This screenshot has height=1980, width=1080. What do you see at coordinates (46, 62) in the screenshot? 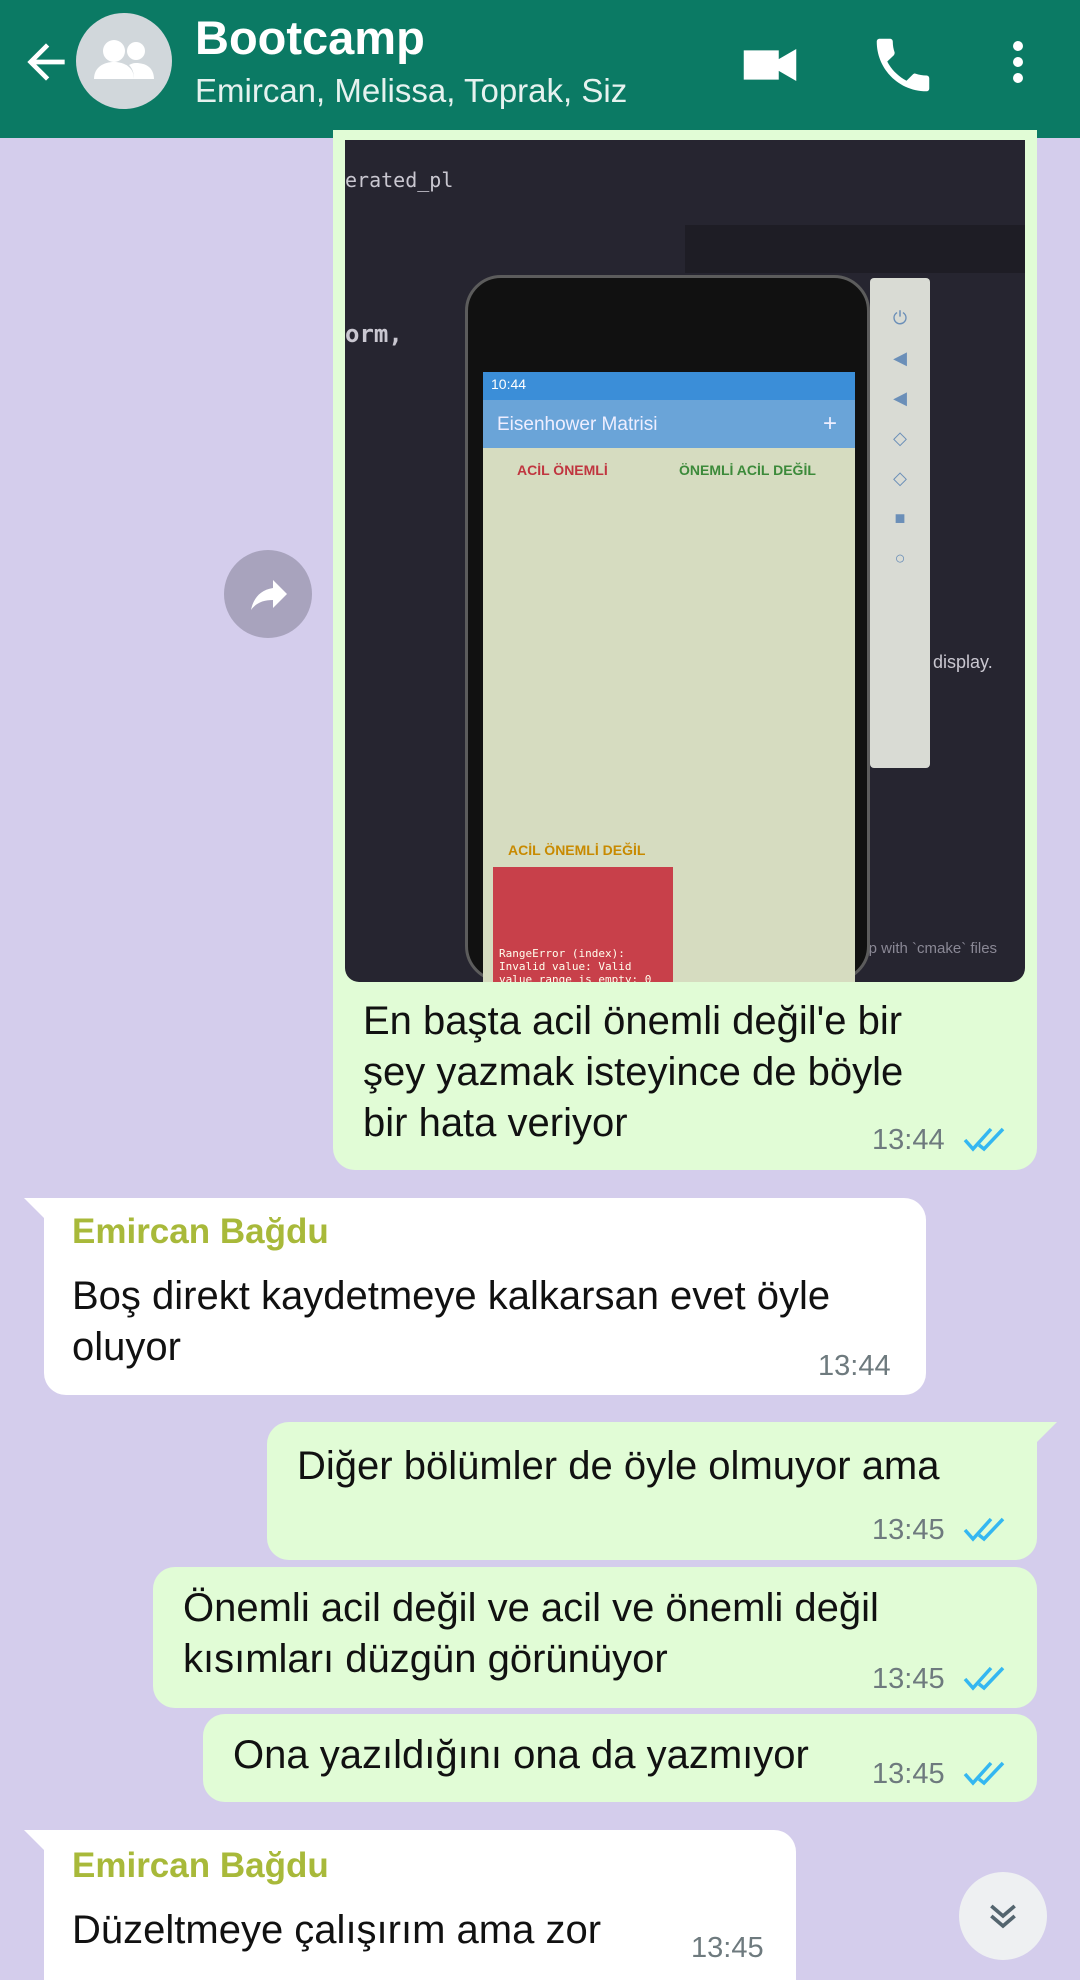
I see `back-arrow-icon` at bounding box center [46, 62].